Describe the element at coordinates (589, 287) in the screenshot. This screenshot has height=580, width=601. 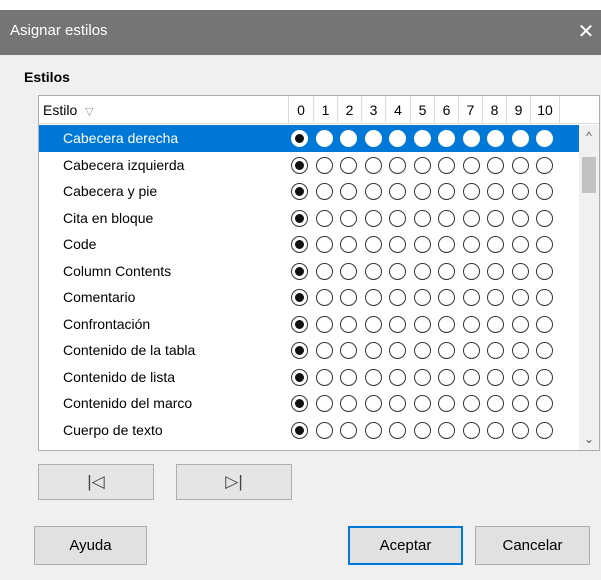
I see `vertical-scrollbar: ^ ⌄` at that location.